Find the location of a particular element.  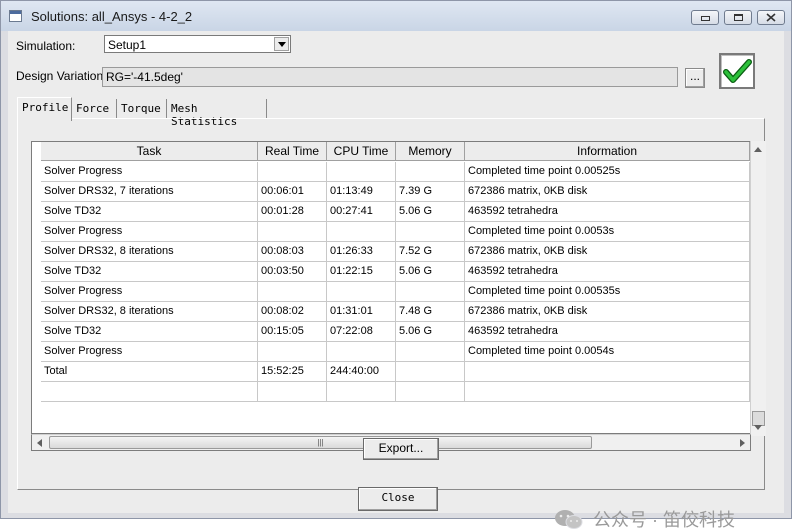

simulation-label: Simulation: is located at coordinates (46, 46).